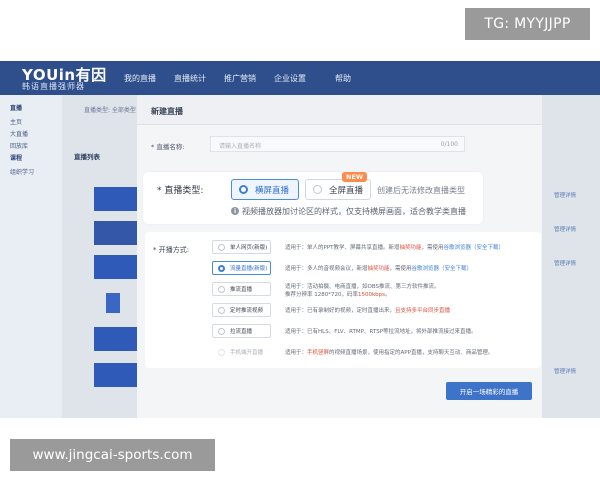  What do you see at coordinates (180, 191) in the screenshot?
I see `live-type-label: * 直播类型:` at bounding box center [180, 191].